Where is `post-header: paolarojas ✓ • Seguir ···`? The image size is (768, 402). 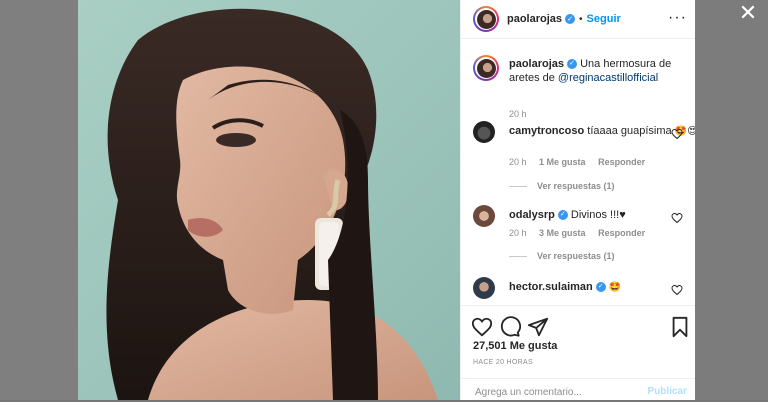
post-header: paolarojas ✓ • Seguir ··· is located at coordinates (578, 19).